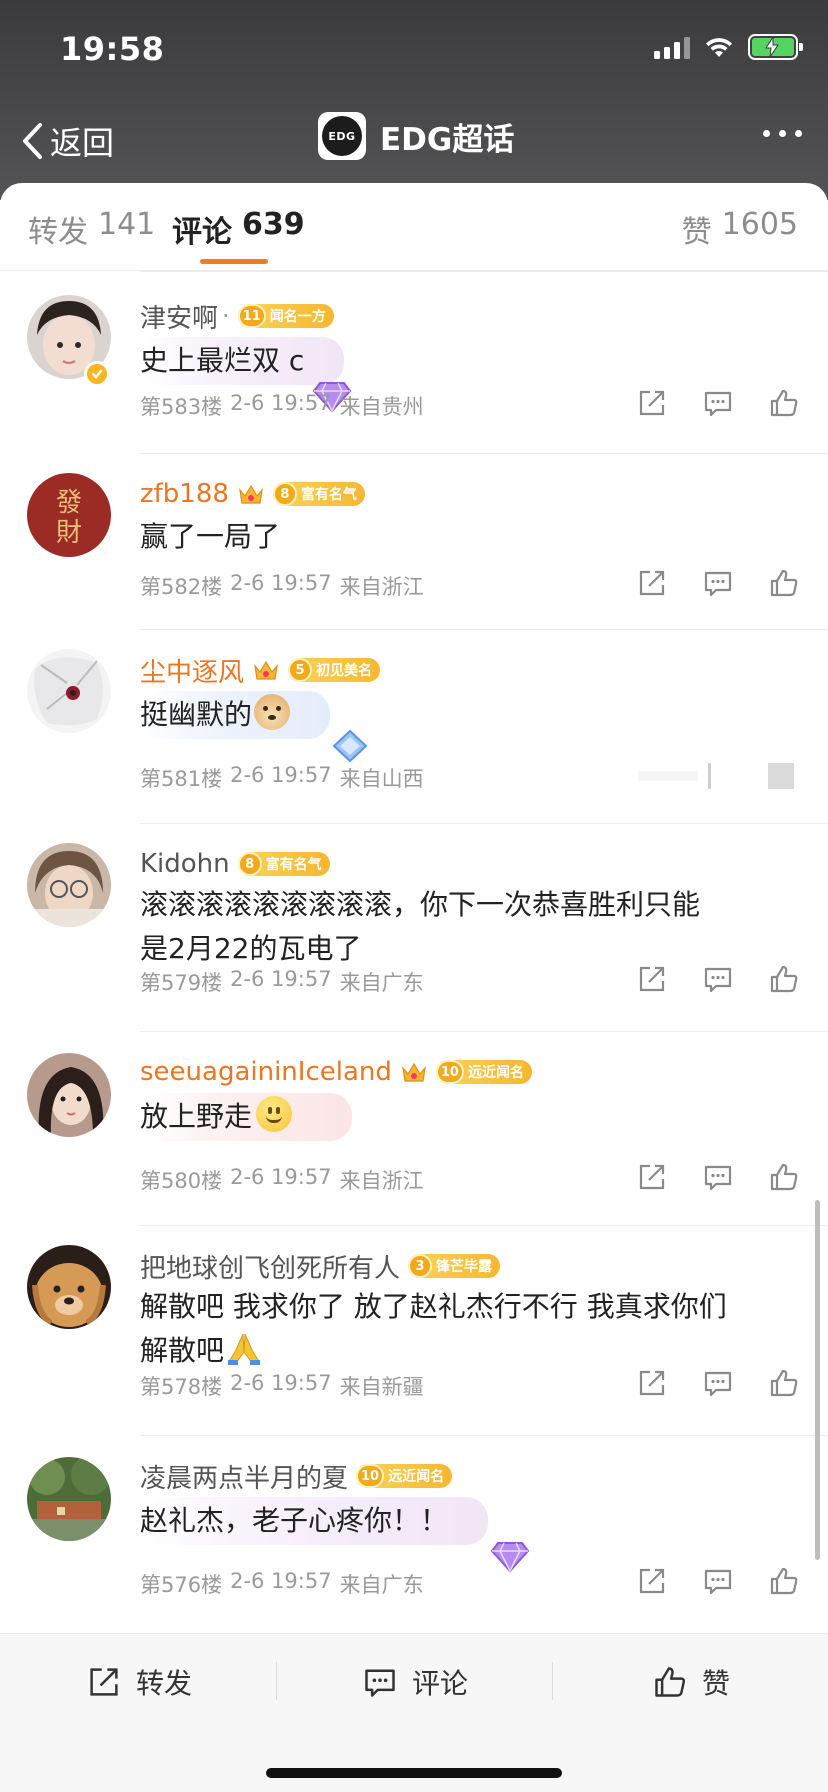 The image size is (828, 1792). What do you see at coordinates (270, 1266) in the screenshot?
I see `comment-username: 把地球创飞创死所有人` at bounding box center [270, 1266].